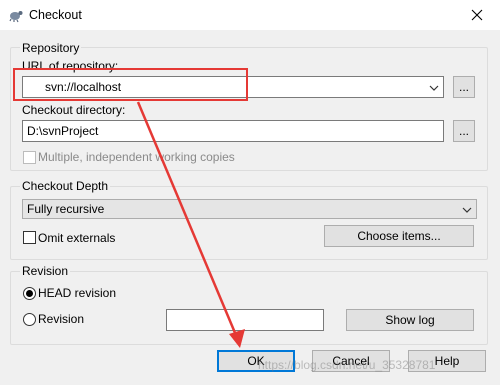 The image size is (500, 385). What do you see at coordinates (136, 157) in the screenshot?
I see `multiple-copies-label: Multiple, independent working copies` at bounding box center [136, 157].